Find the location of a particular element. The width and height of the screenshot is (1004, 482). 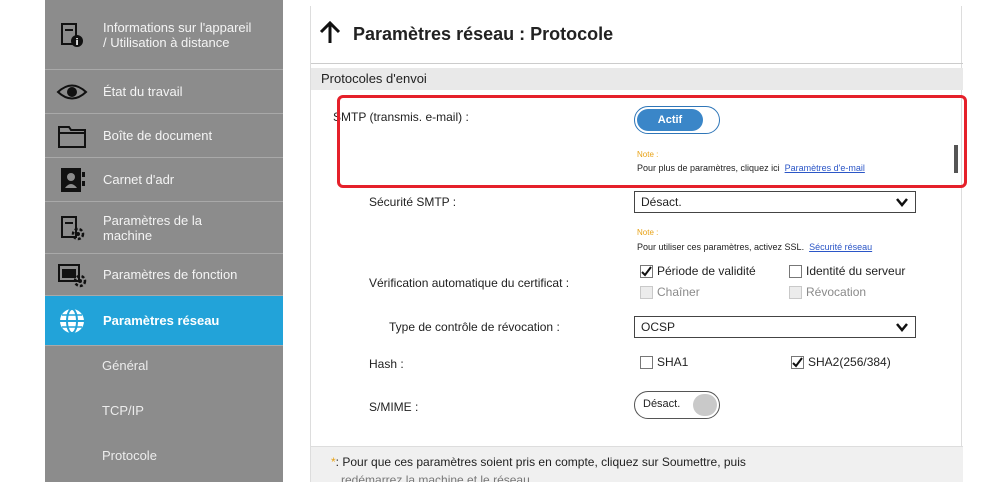

server-identity-checkbox: Identité du serveur is located at coordinates (847, 271).